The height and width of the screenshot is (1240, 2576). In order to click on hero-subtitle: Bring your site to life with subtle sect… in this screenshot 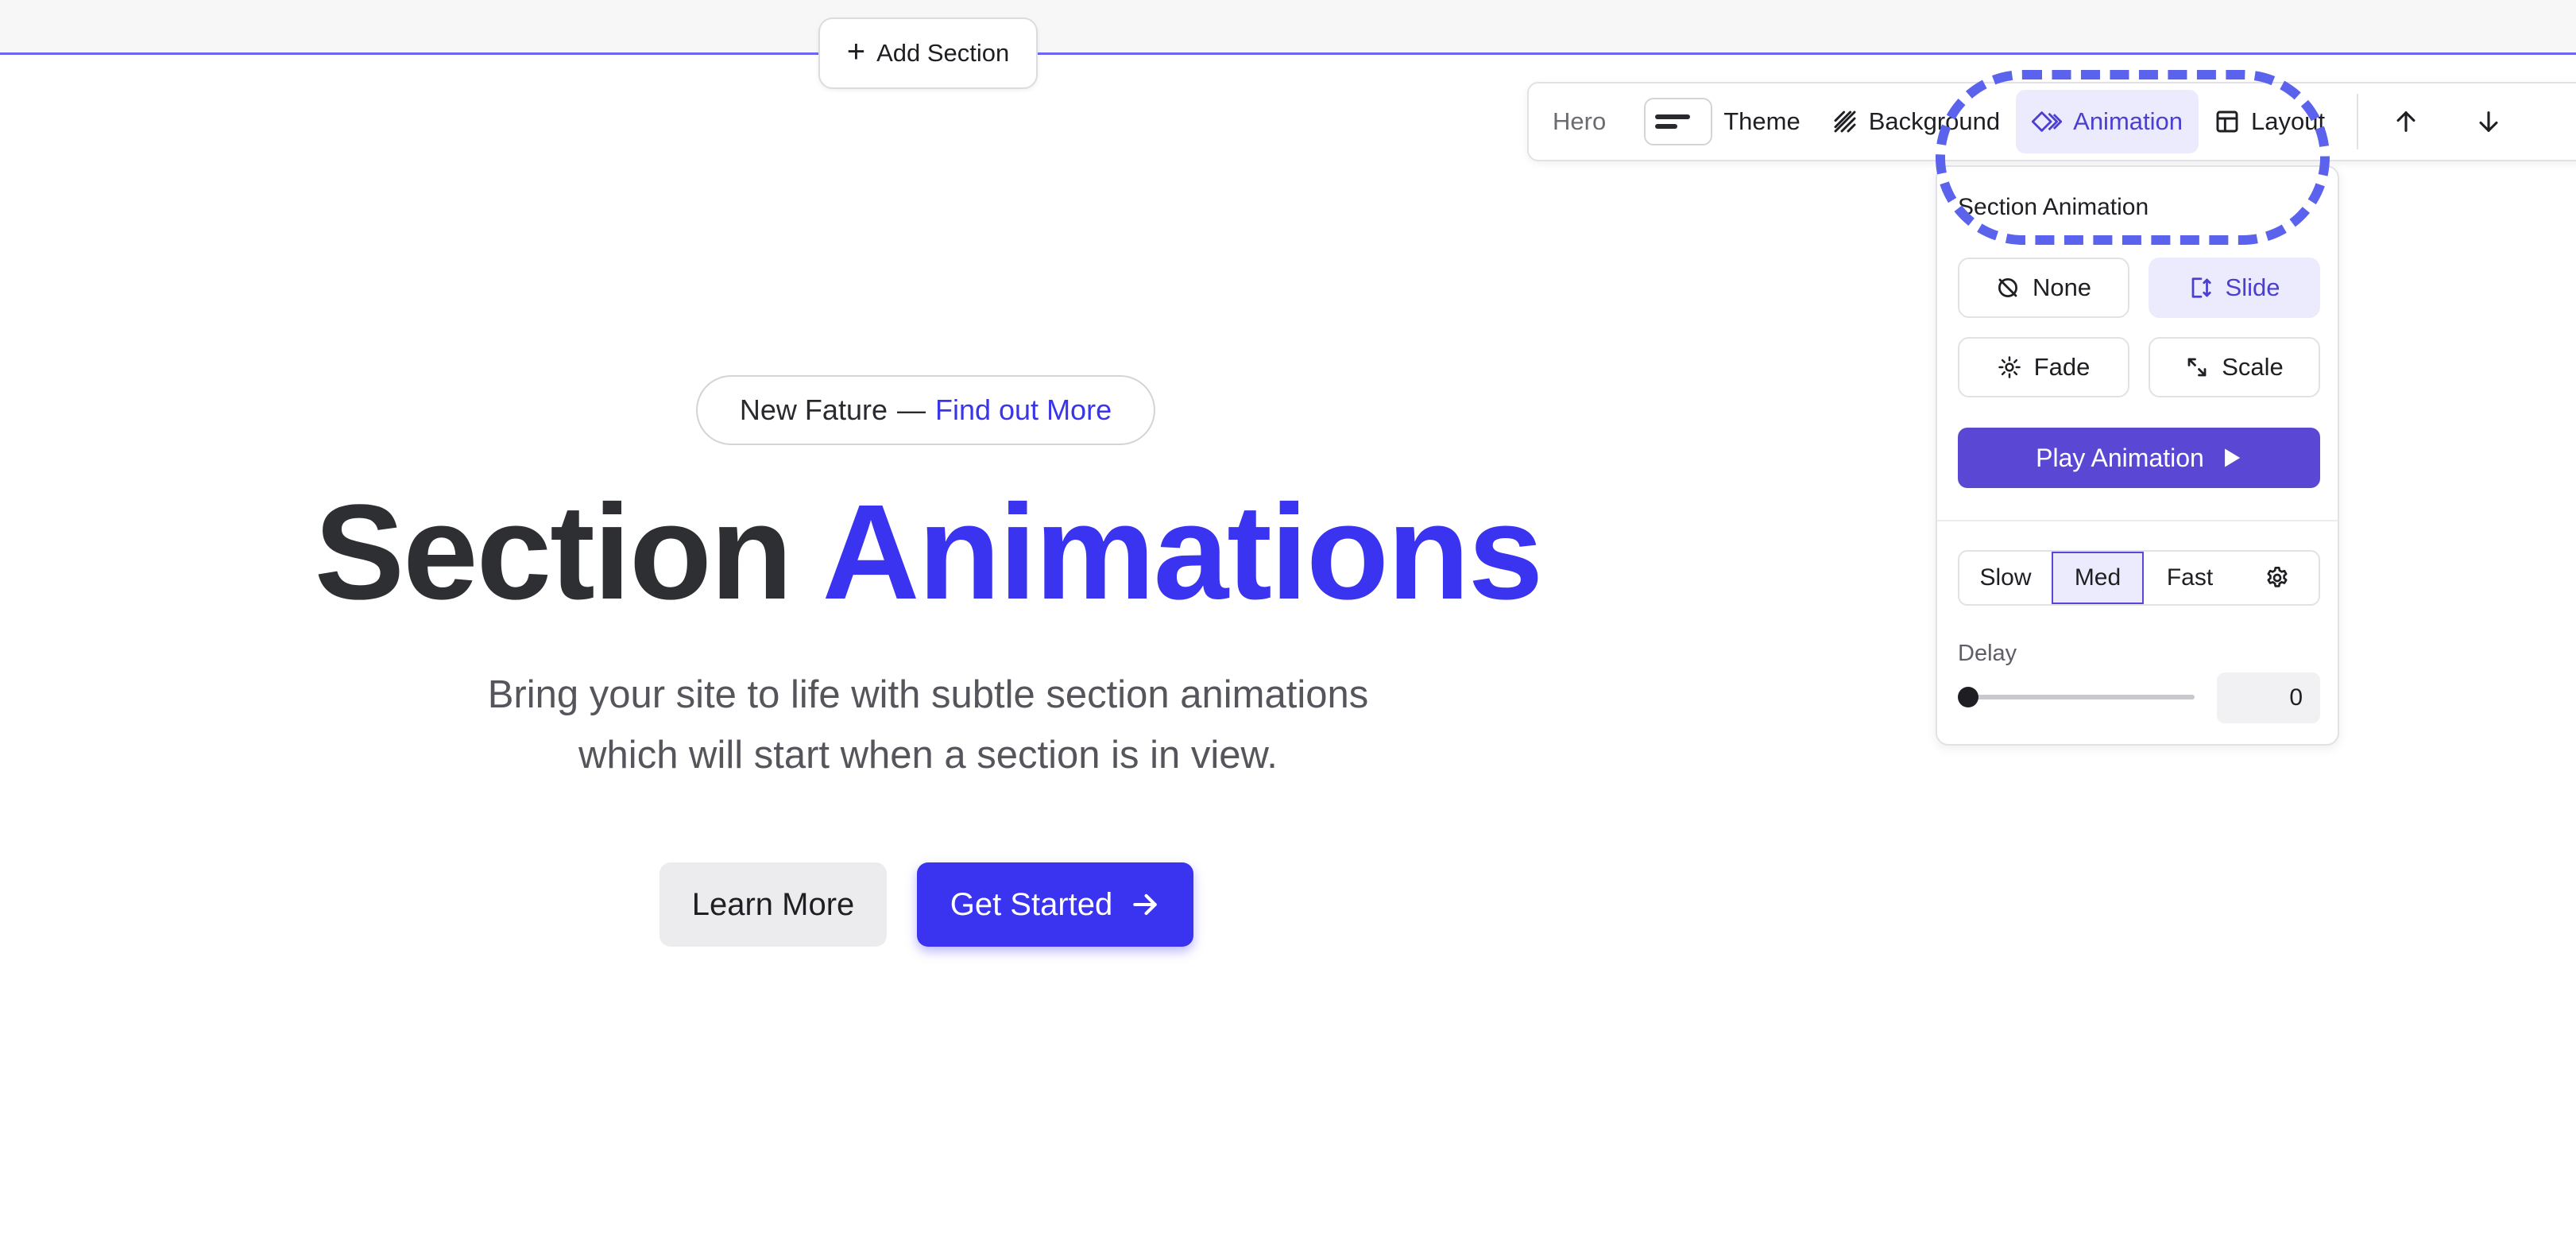, I will do `click(928, 725)`.